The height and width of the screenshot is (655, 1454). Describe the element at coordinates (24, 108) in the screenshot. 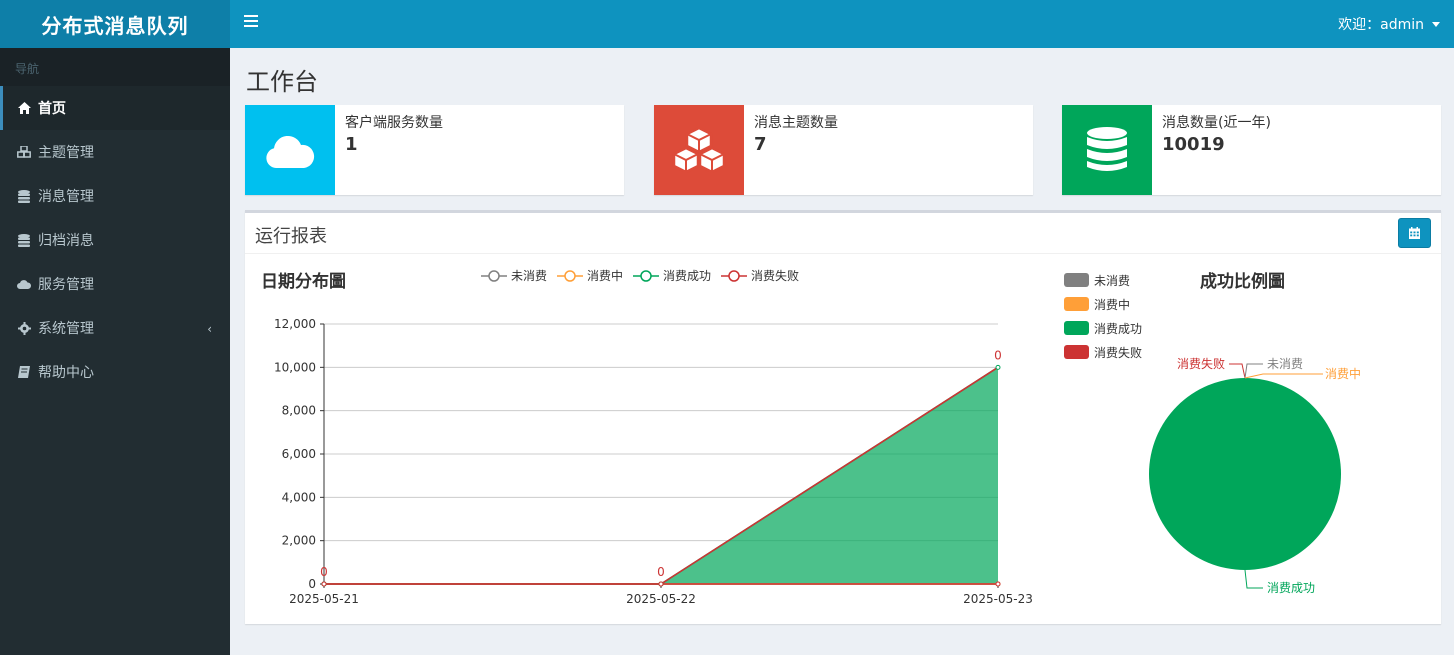

I see `home-icon` at that location.